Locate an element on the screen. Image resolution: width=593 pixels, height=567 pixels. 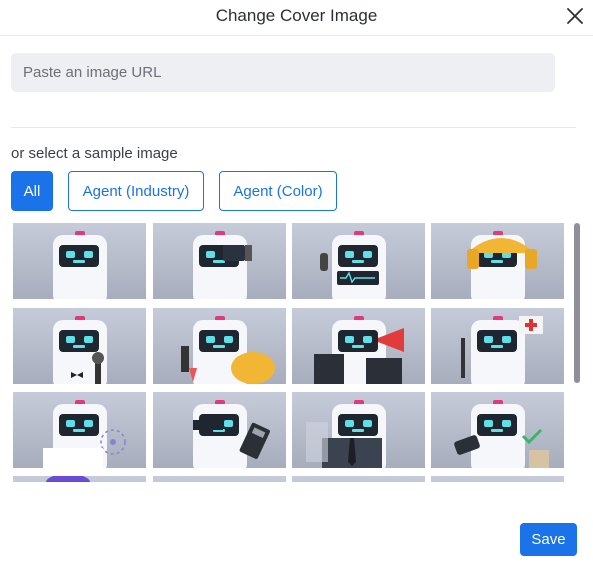
dialog-title: Change Cover Image is located at coordinates (296, 15).